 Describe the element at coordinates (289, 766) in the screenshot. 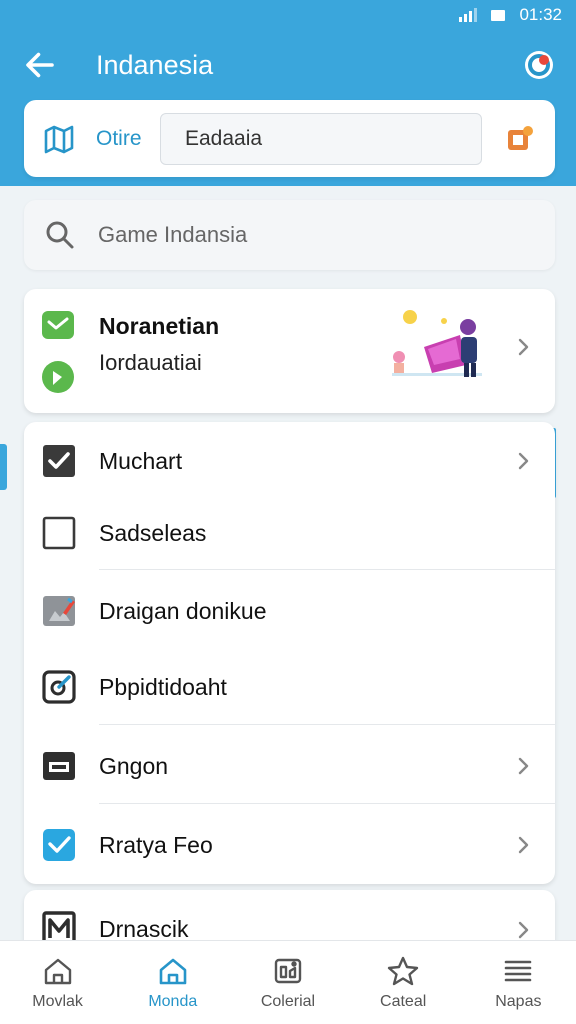

I see `list-item: Gngon` at that location.